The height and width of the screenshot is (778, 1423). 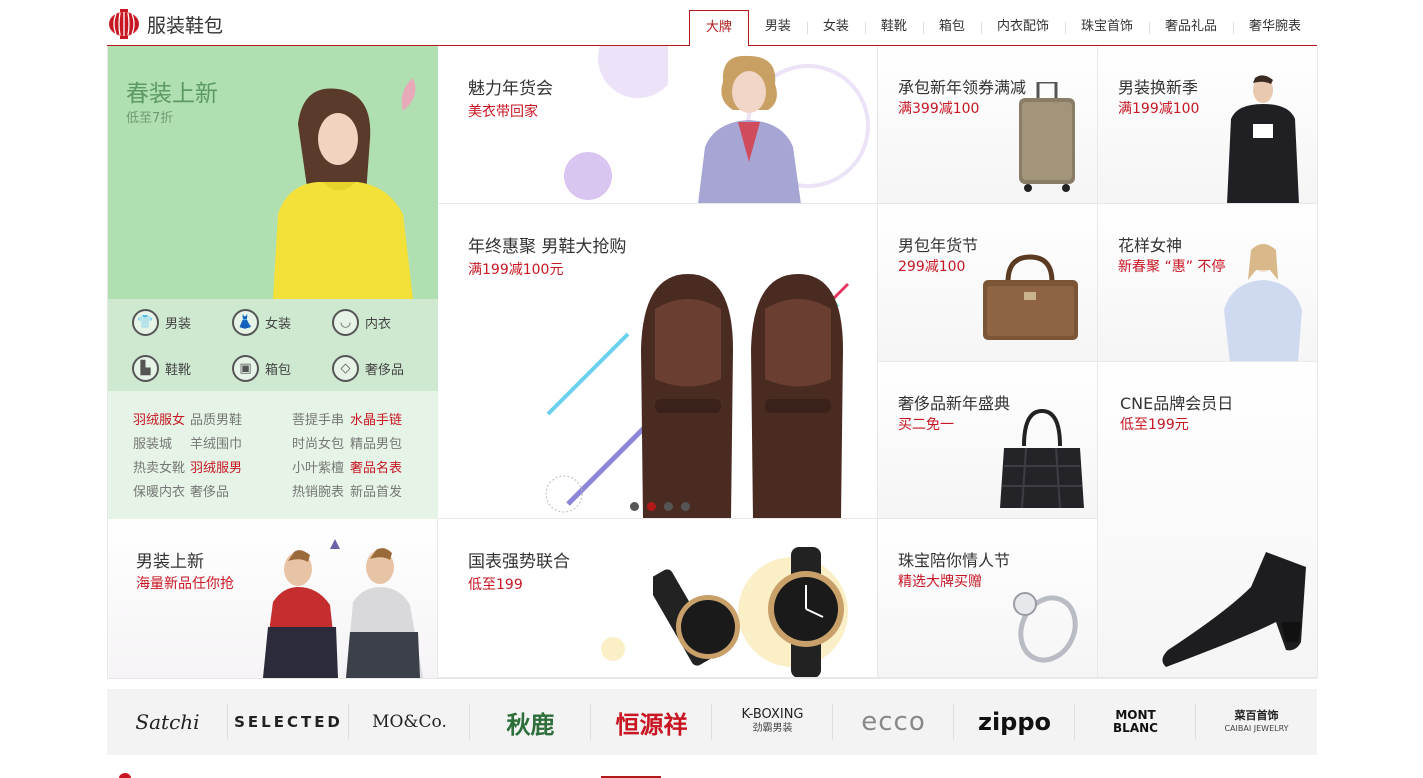 What do you see at coordinates (1154, 425) in the screenshot?
I see `tile-subtitle: 低至199元` at bounding box center [1154, 425].